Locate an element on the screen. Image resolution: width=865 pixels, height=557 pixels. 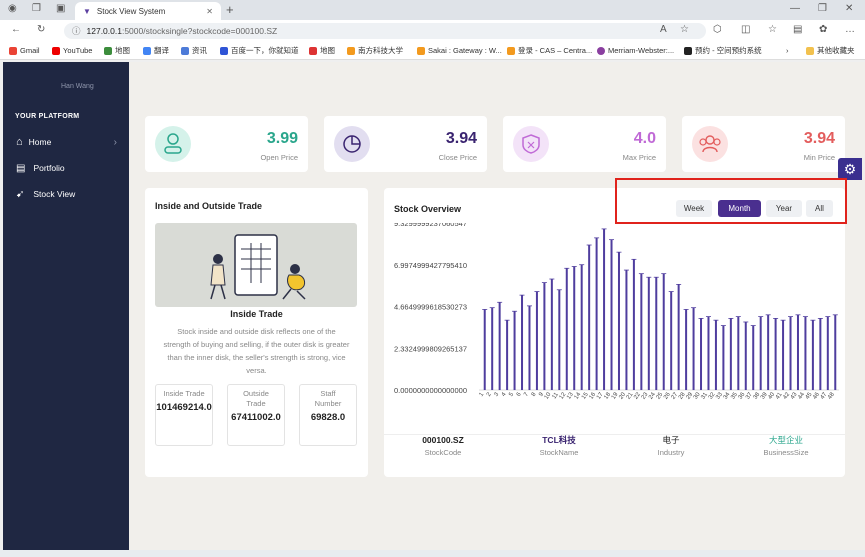
bookmark-baidu: 百度一下，你就知道 is located at coordinates (259, 50).